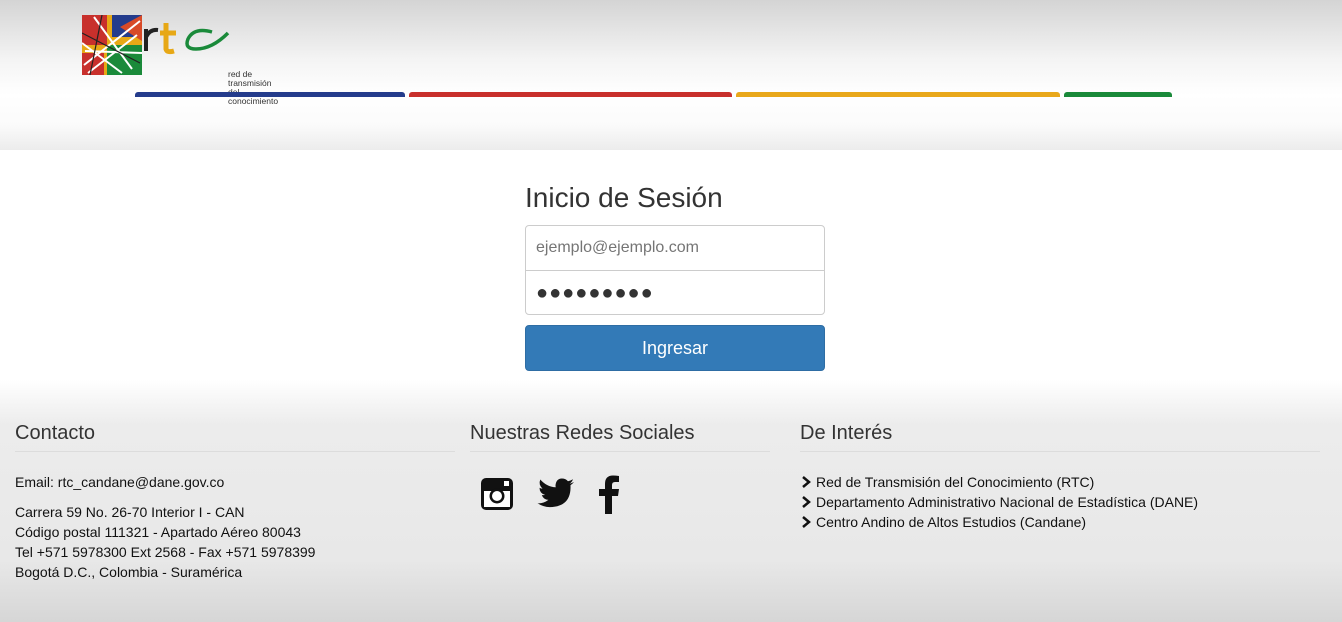  I want to click on email-field, so click(675, 248).